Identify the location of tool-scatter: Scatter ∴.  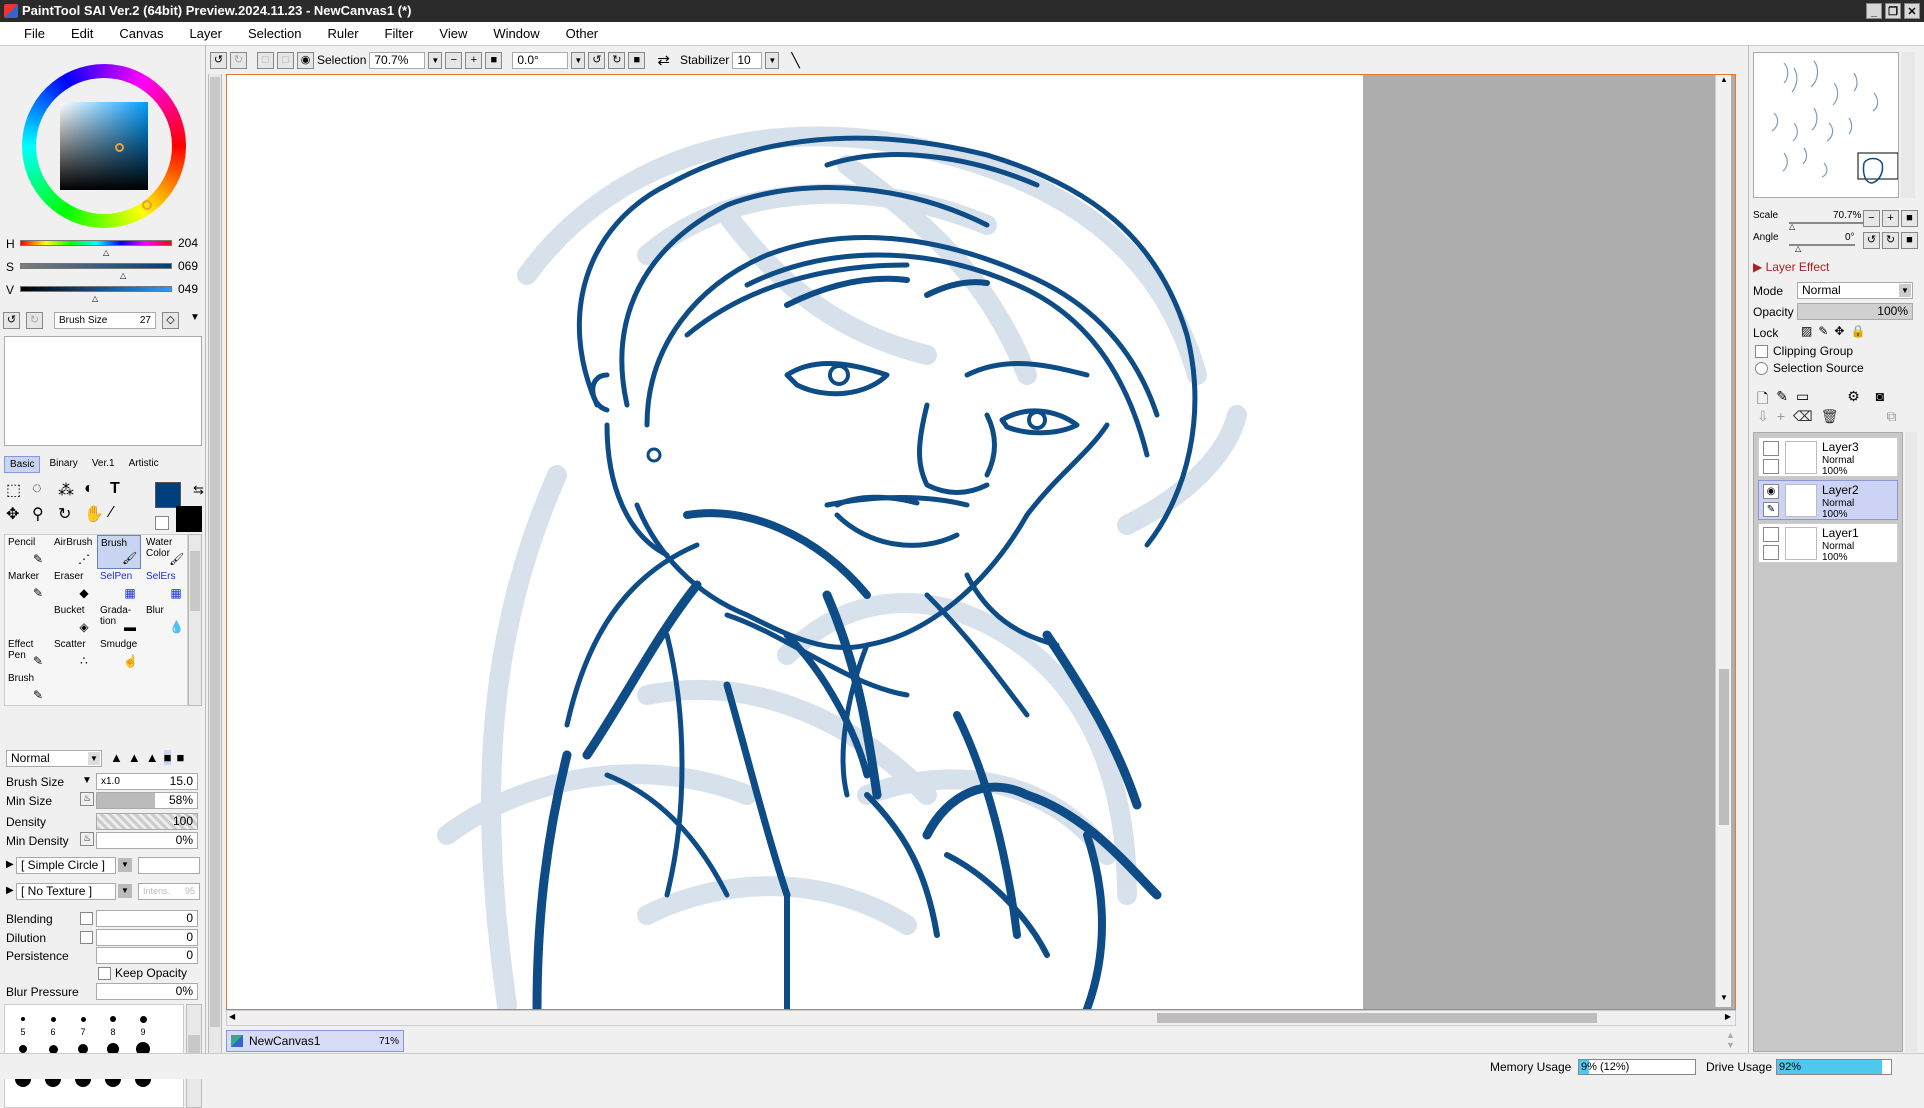
(73, 654).